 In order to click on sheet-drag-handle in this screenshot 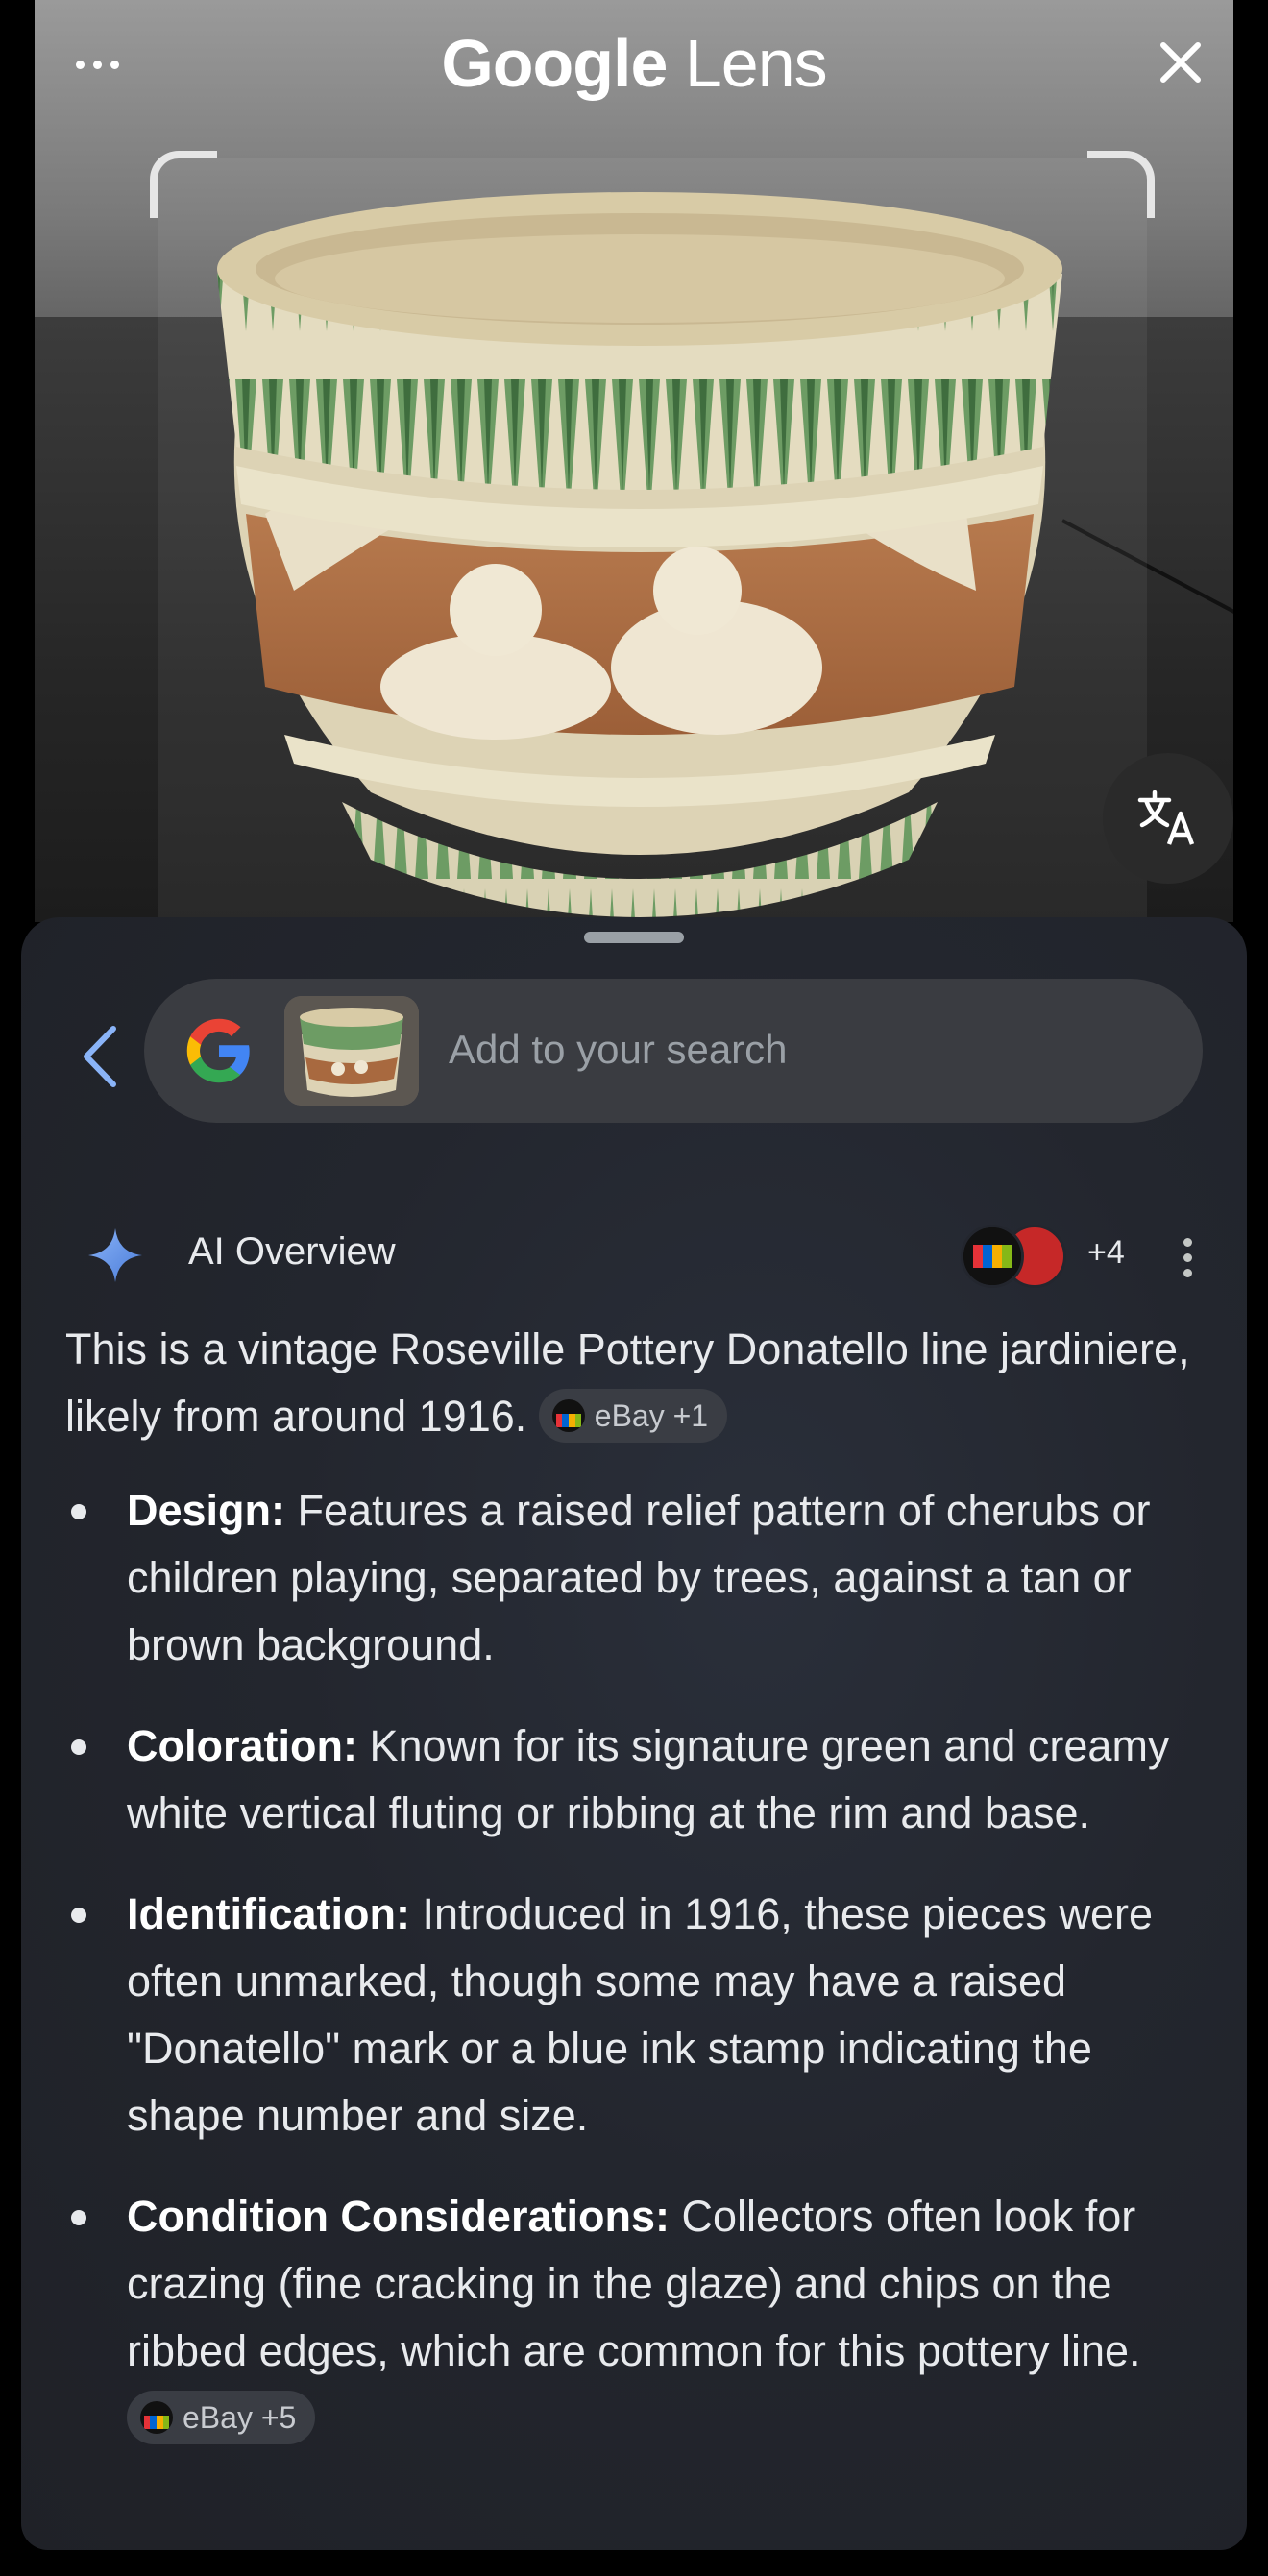, I will do `click(634, 937)`.